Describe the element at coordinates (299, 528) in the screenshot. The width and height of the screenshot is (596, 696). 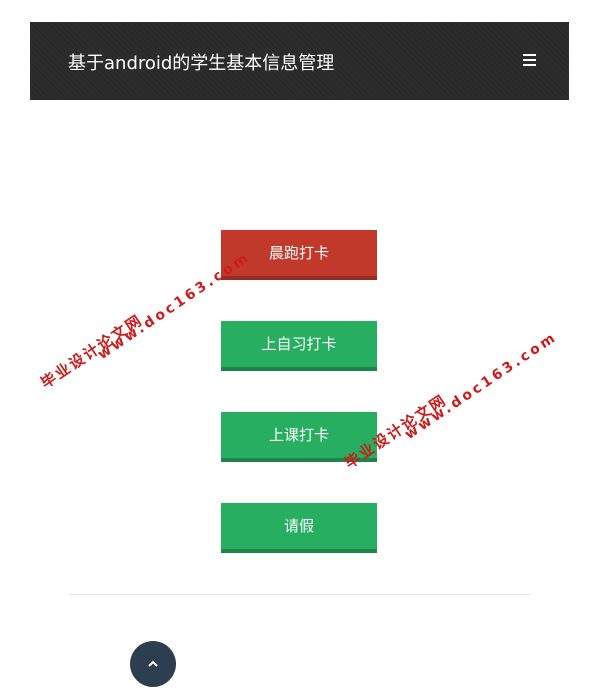
I see `leave-request-button: 请假` at that location.